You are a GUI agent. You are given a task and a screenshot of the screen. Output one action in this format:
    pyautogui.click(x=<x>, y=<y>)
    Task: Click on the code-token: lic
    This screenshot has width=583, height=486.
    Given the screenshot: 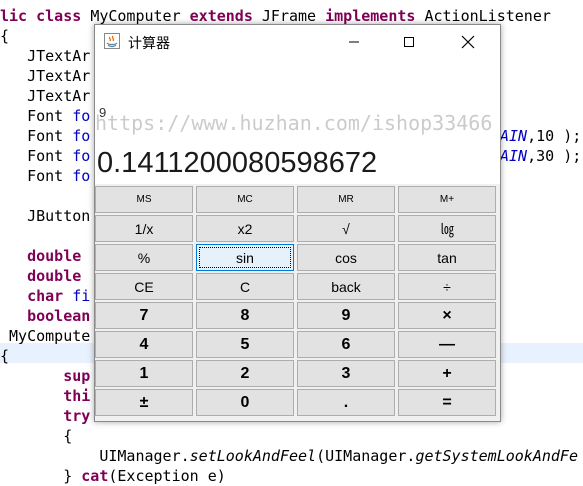 What is the action you would take?
    pyautogui.click(x=18, y=16)
    